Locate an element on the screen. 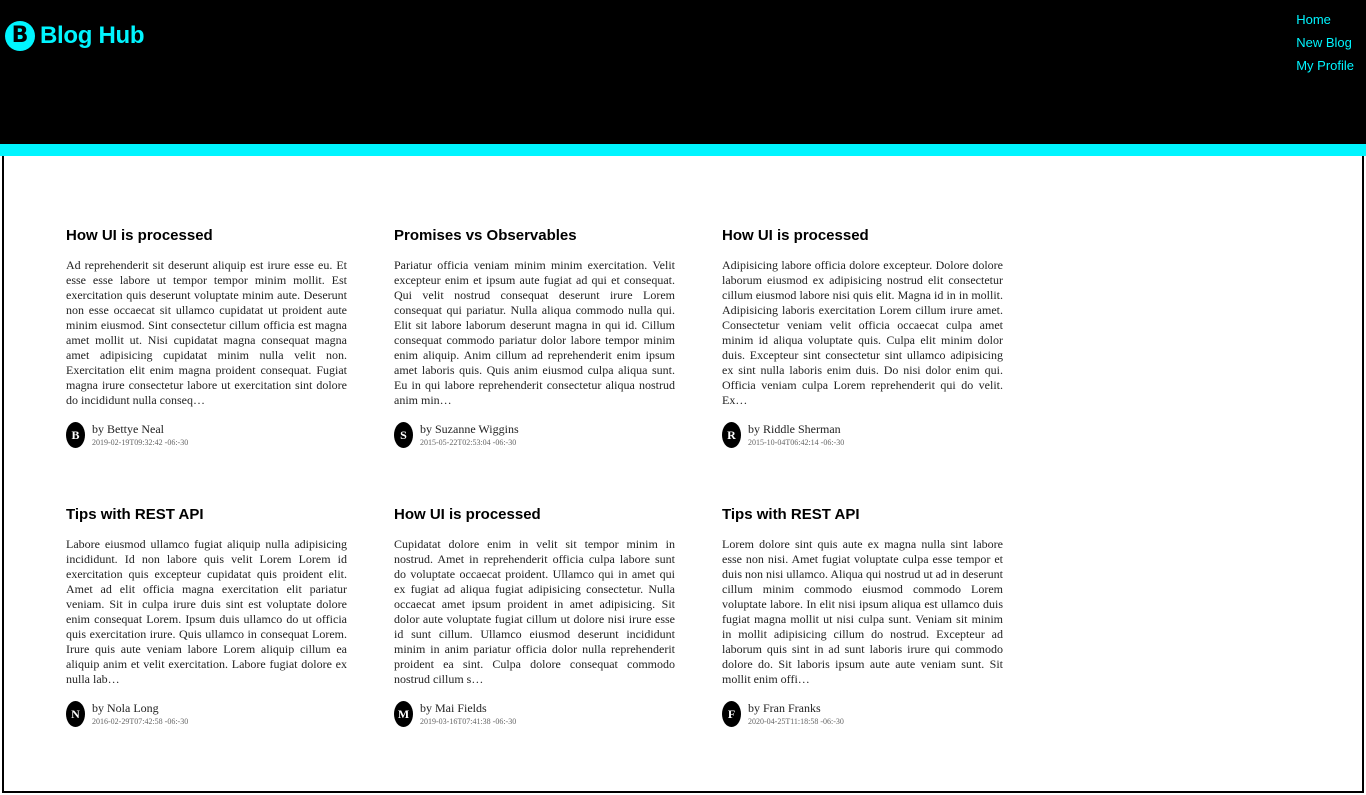  nav-link-new-blog: New Blog is located at coordinates (1325, 43).